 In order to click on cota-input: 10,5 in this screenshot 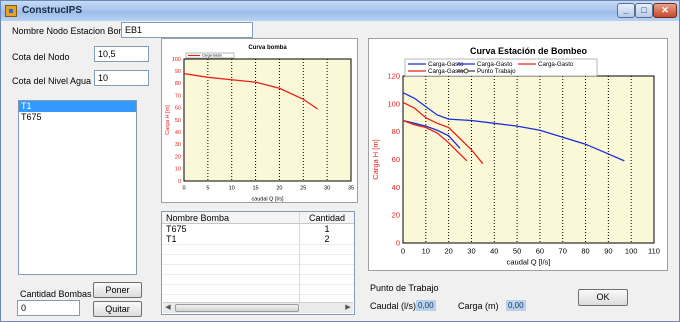, I will do `click(121, 54)`.